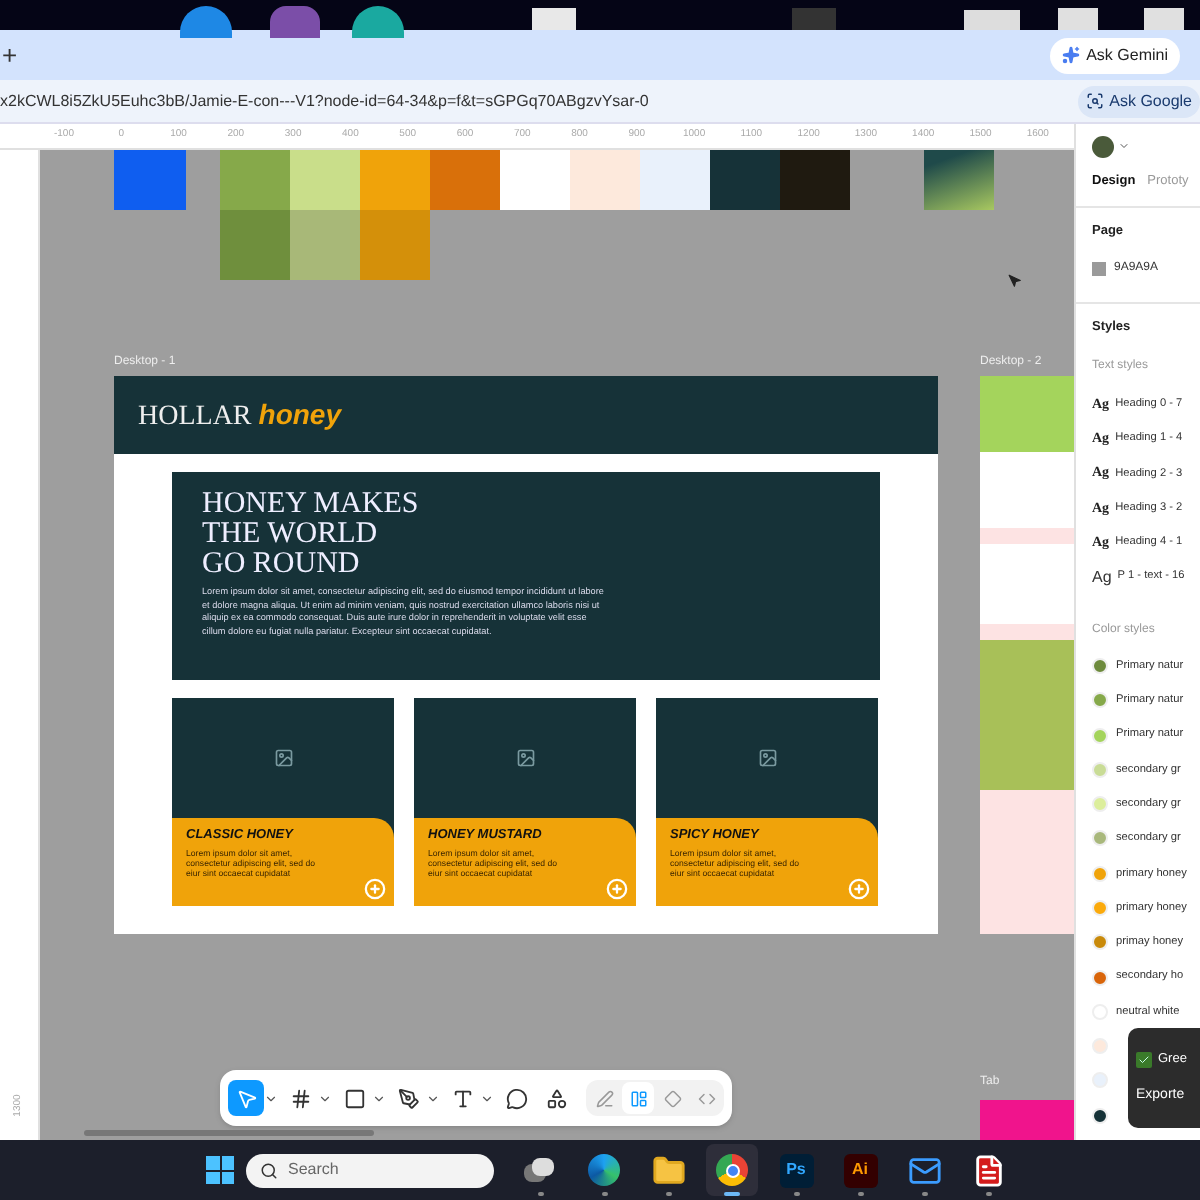 This screenshot has width=1200, height=1200. What do you see at coordinates (988, 1170) in the screenshot?
I see `document-icon` at bounding box center [988, 1170].